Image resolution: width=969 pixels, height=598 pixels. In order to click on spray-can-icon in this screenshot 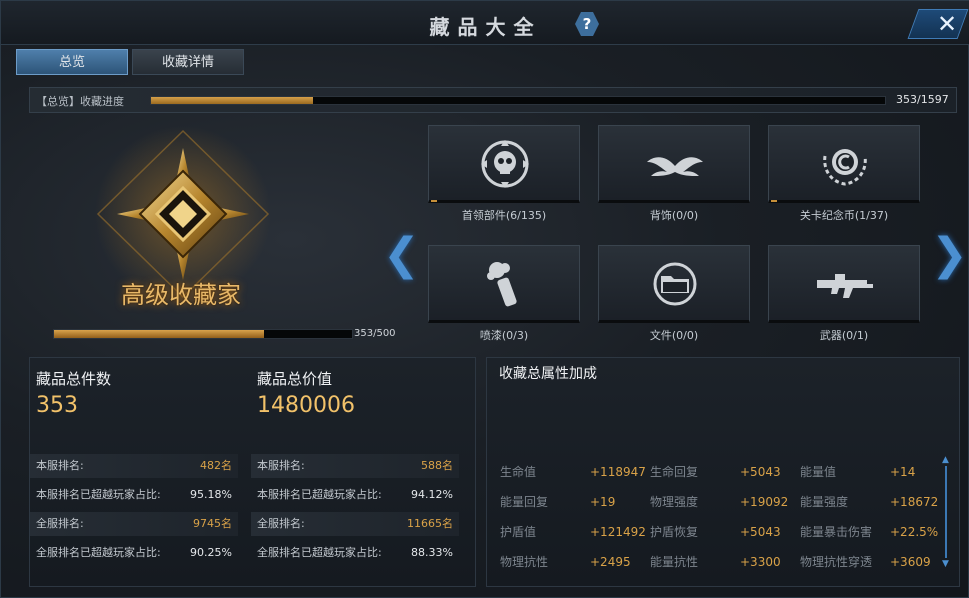, I will do `click(502, 284)`.